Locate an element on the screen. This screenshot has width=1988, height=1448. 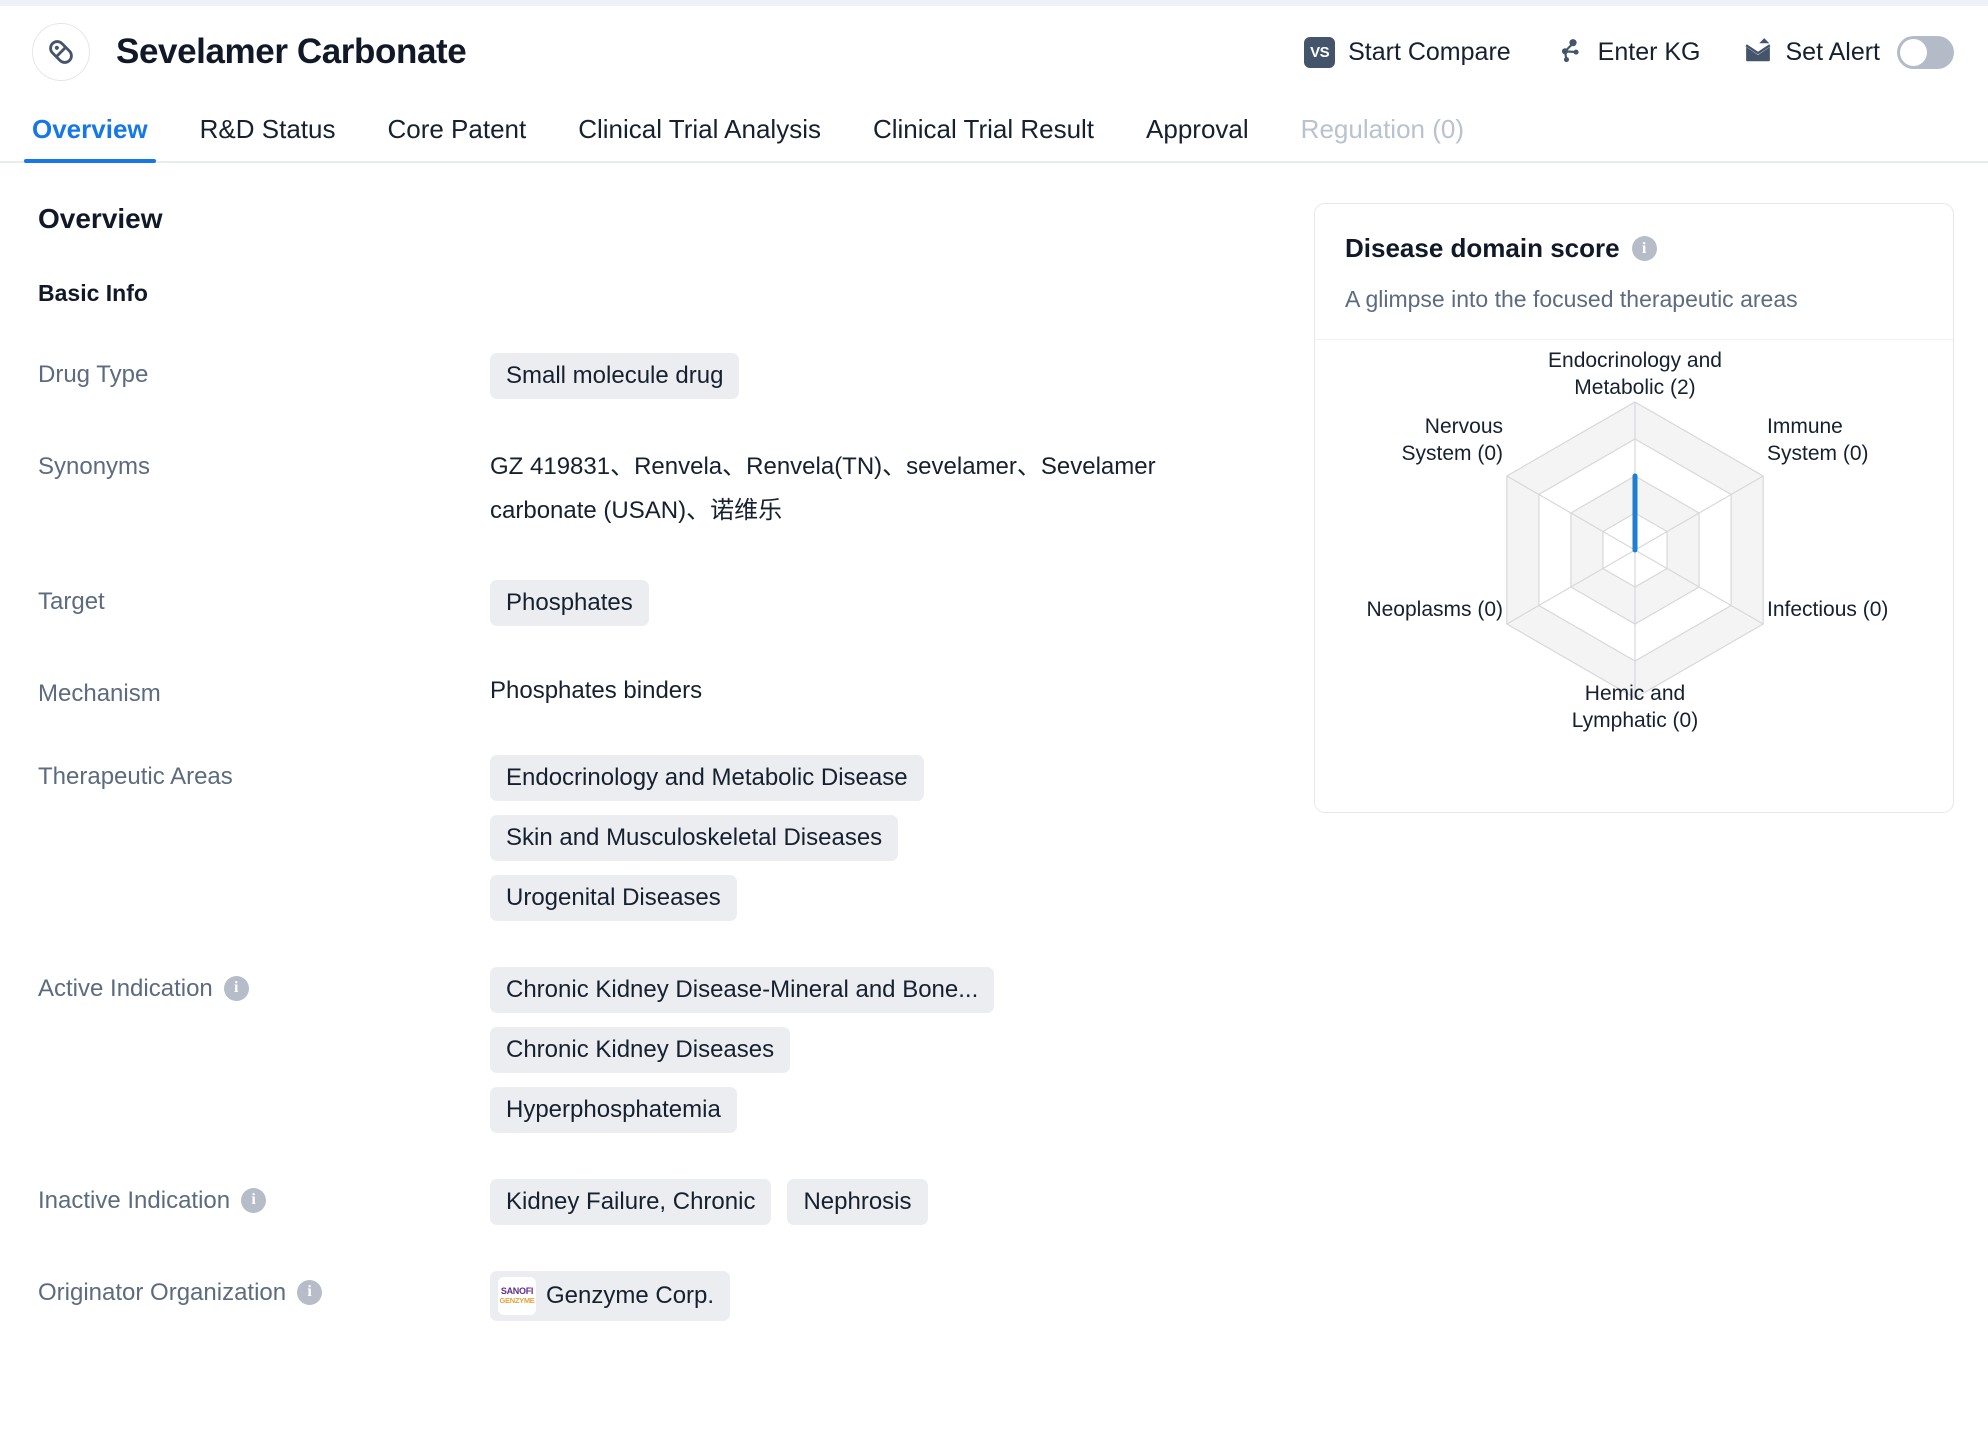
field-label-synonyms: Synonyms is located at coordinates (94, 466).